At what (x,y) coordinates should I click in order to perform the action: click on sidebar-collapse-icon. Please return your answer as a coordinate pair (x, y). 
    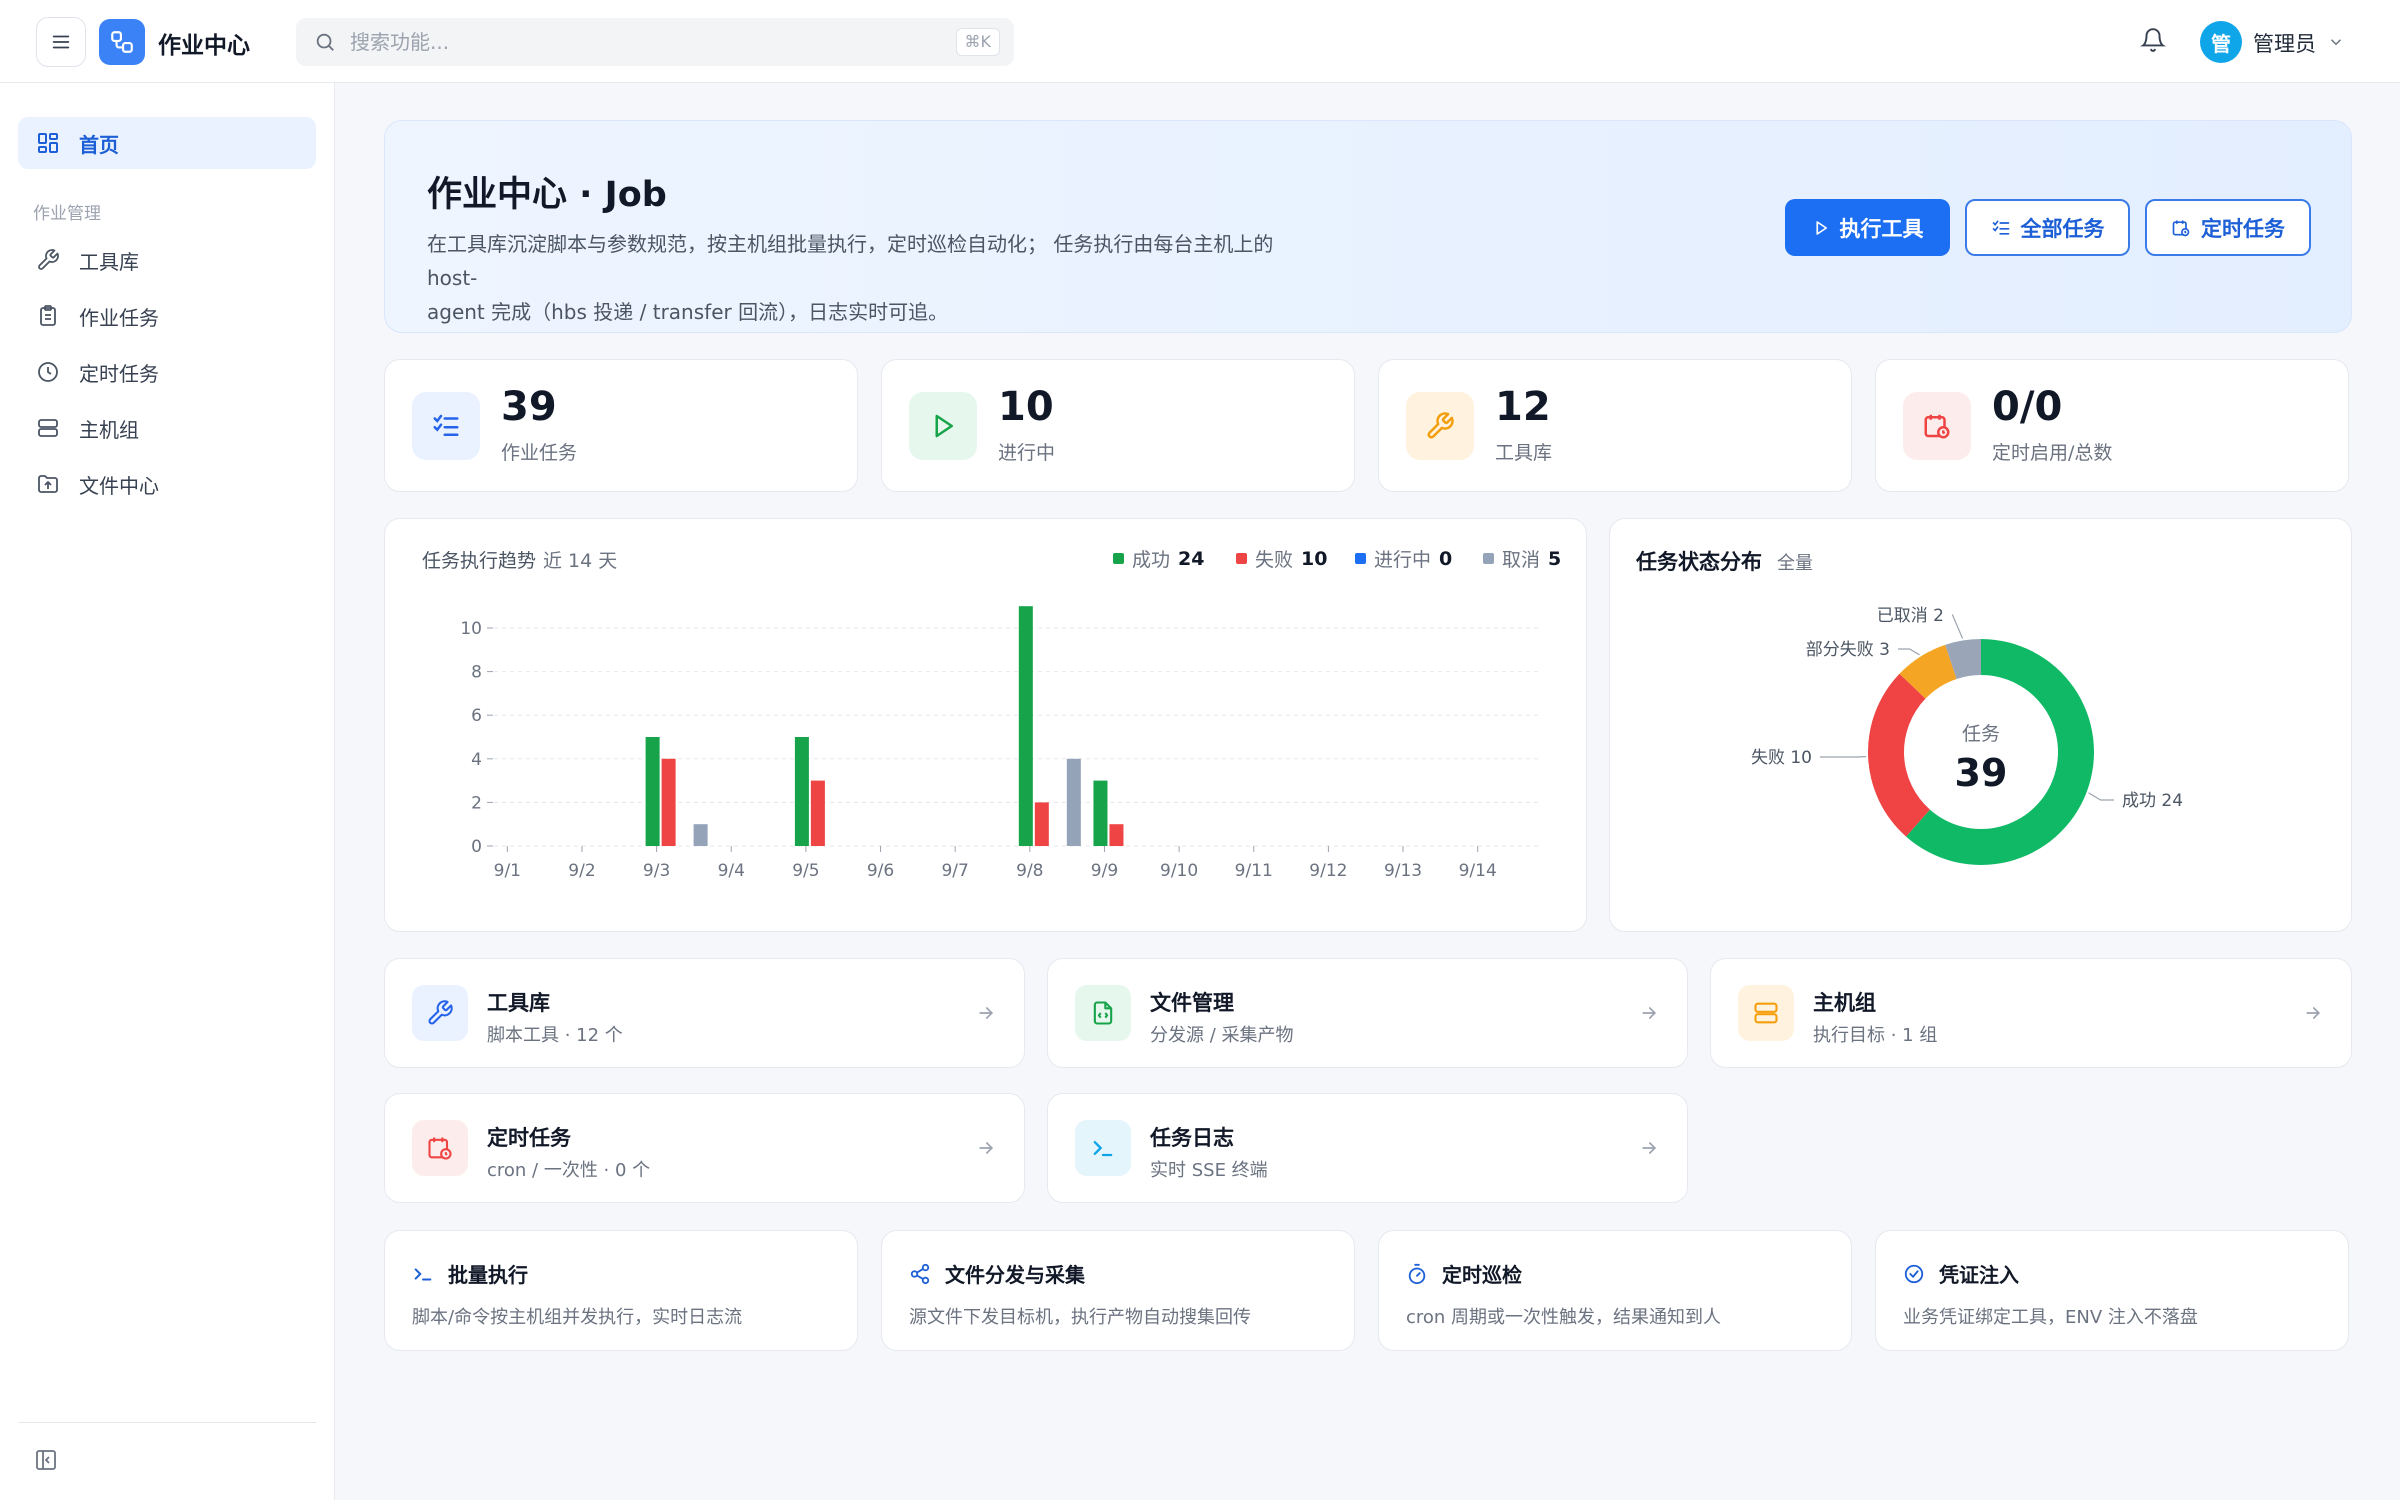
    Looking at the image, I should click on (46, 1460).